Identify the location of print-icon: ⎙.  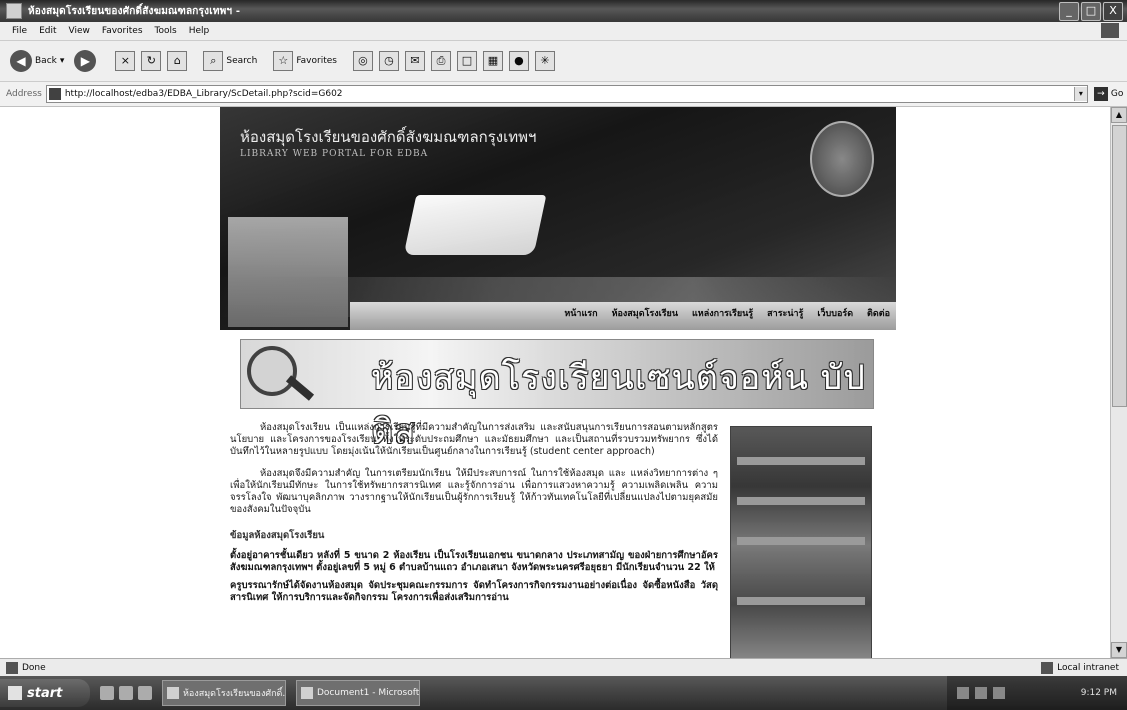
(440, 61).